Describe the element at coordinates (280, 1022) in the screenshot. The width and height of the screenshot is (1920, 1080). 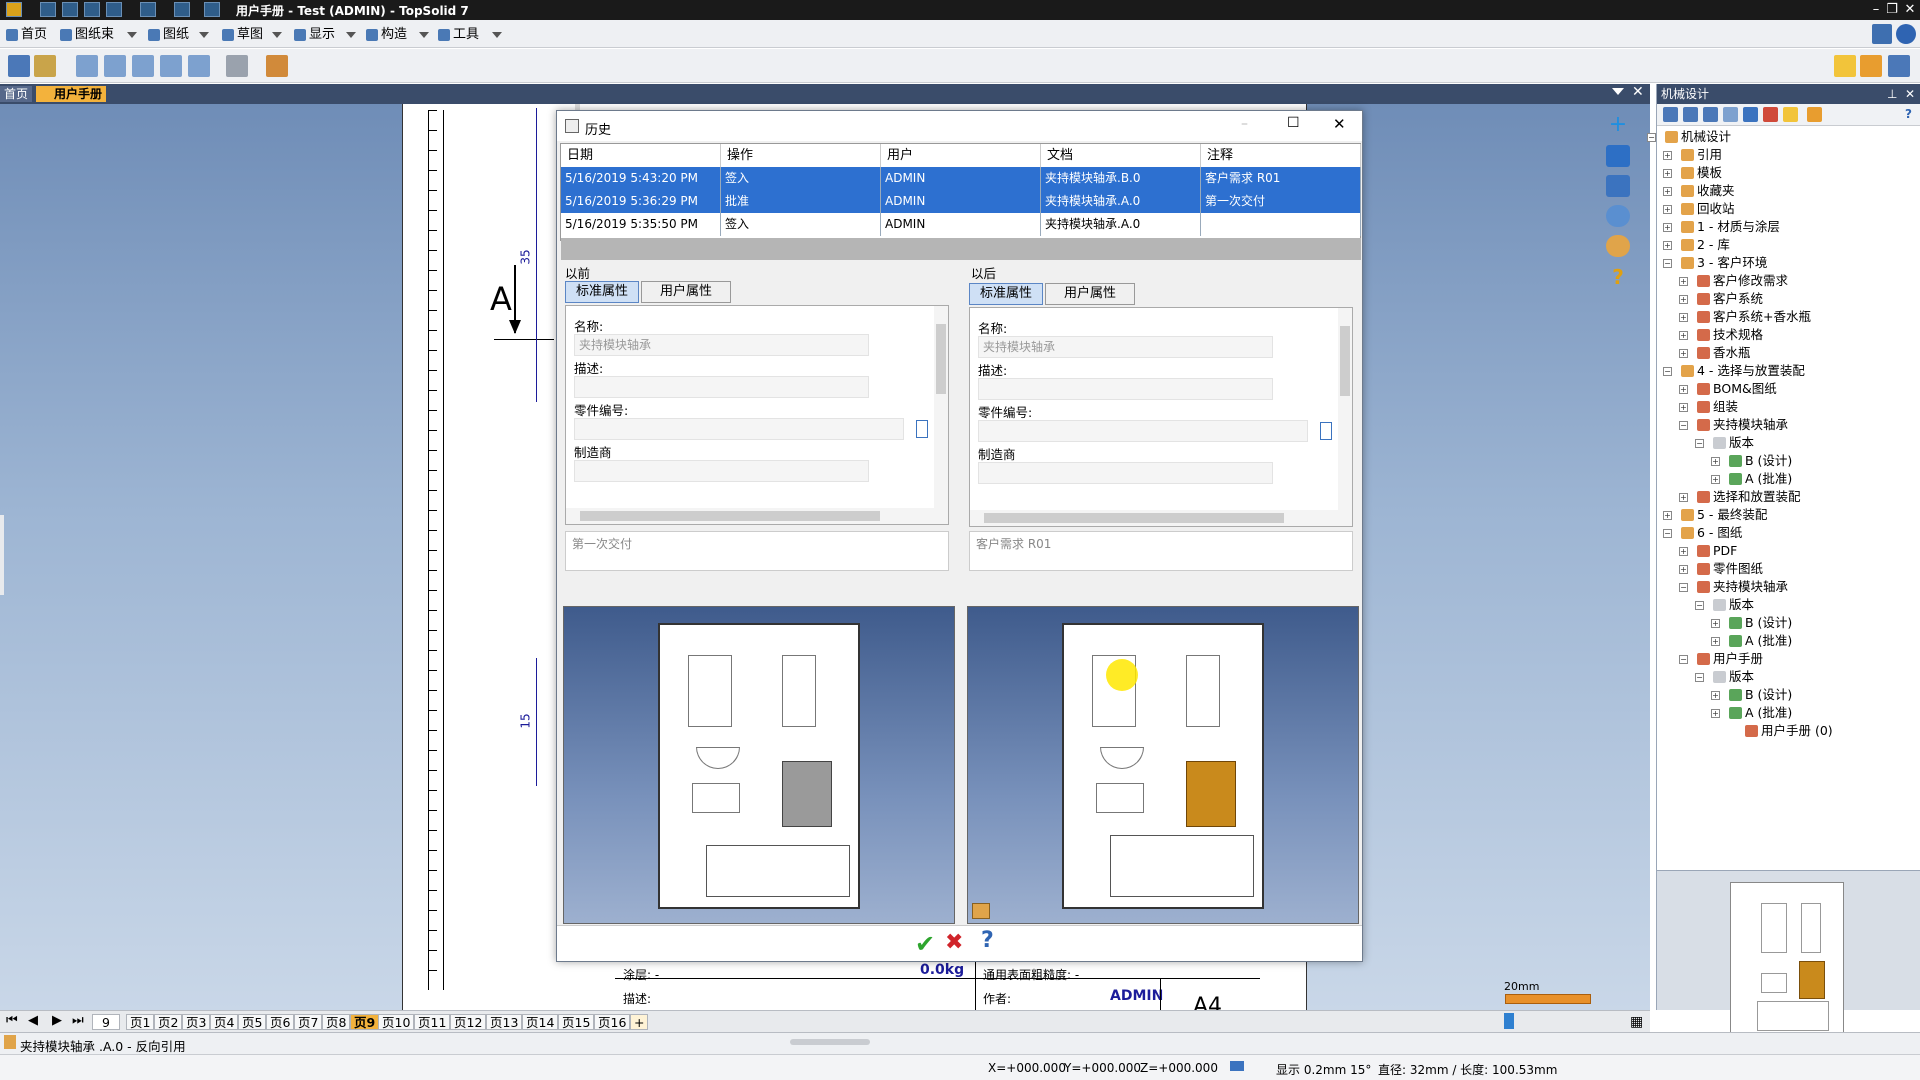
I see `page-tab: 页6` at that location.